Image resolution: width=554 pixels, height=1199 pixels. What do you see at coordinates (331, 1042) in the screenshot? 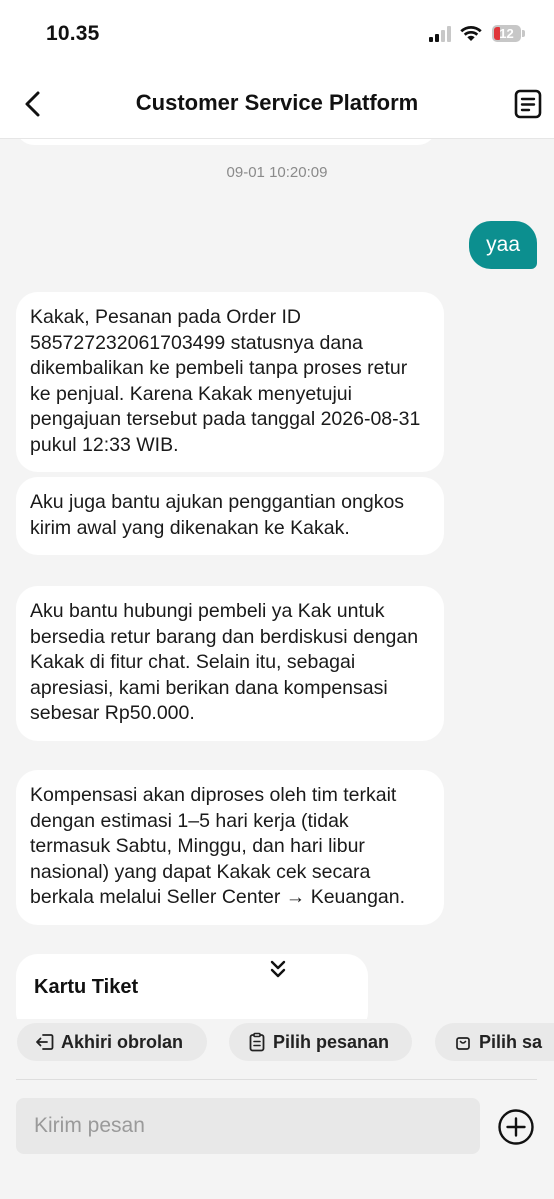
I see `chip-label: Pilih pesanan` at bounding box center [331, 1042].